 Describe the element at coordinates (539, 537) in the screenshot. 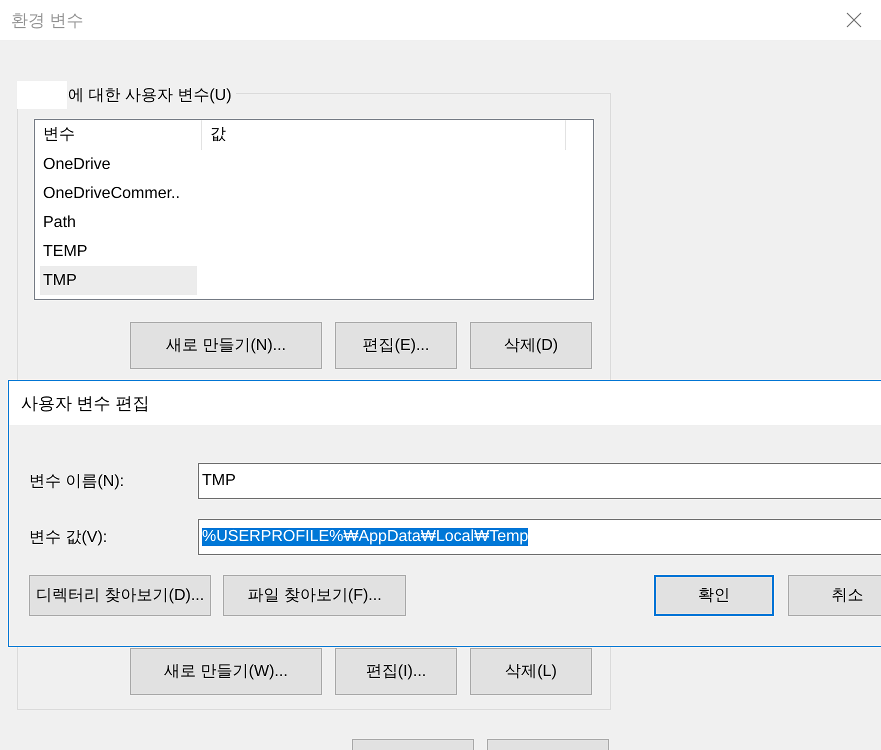

I see `input-field: %USERPROFILE%₩AppData₩Local₩Temp` at that location.